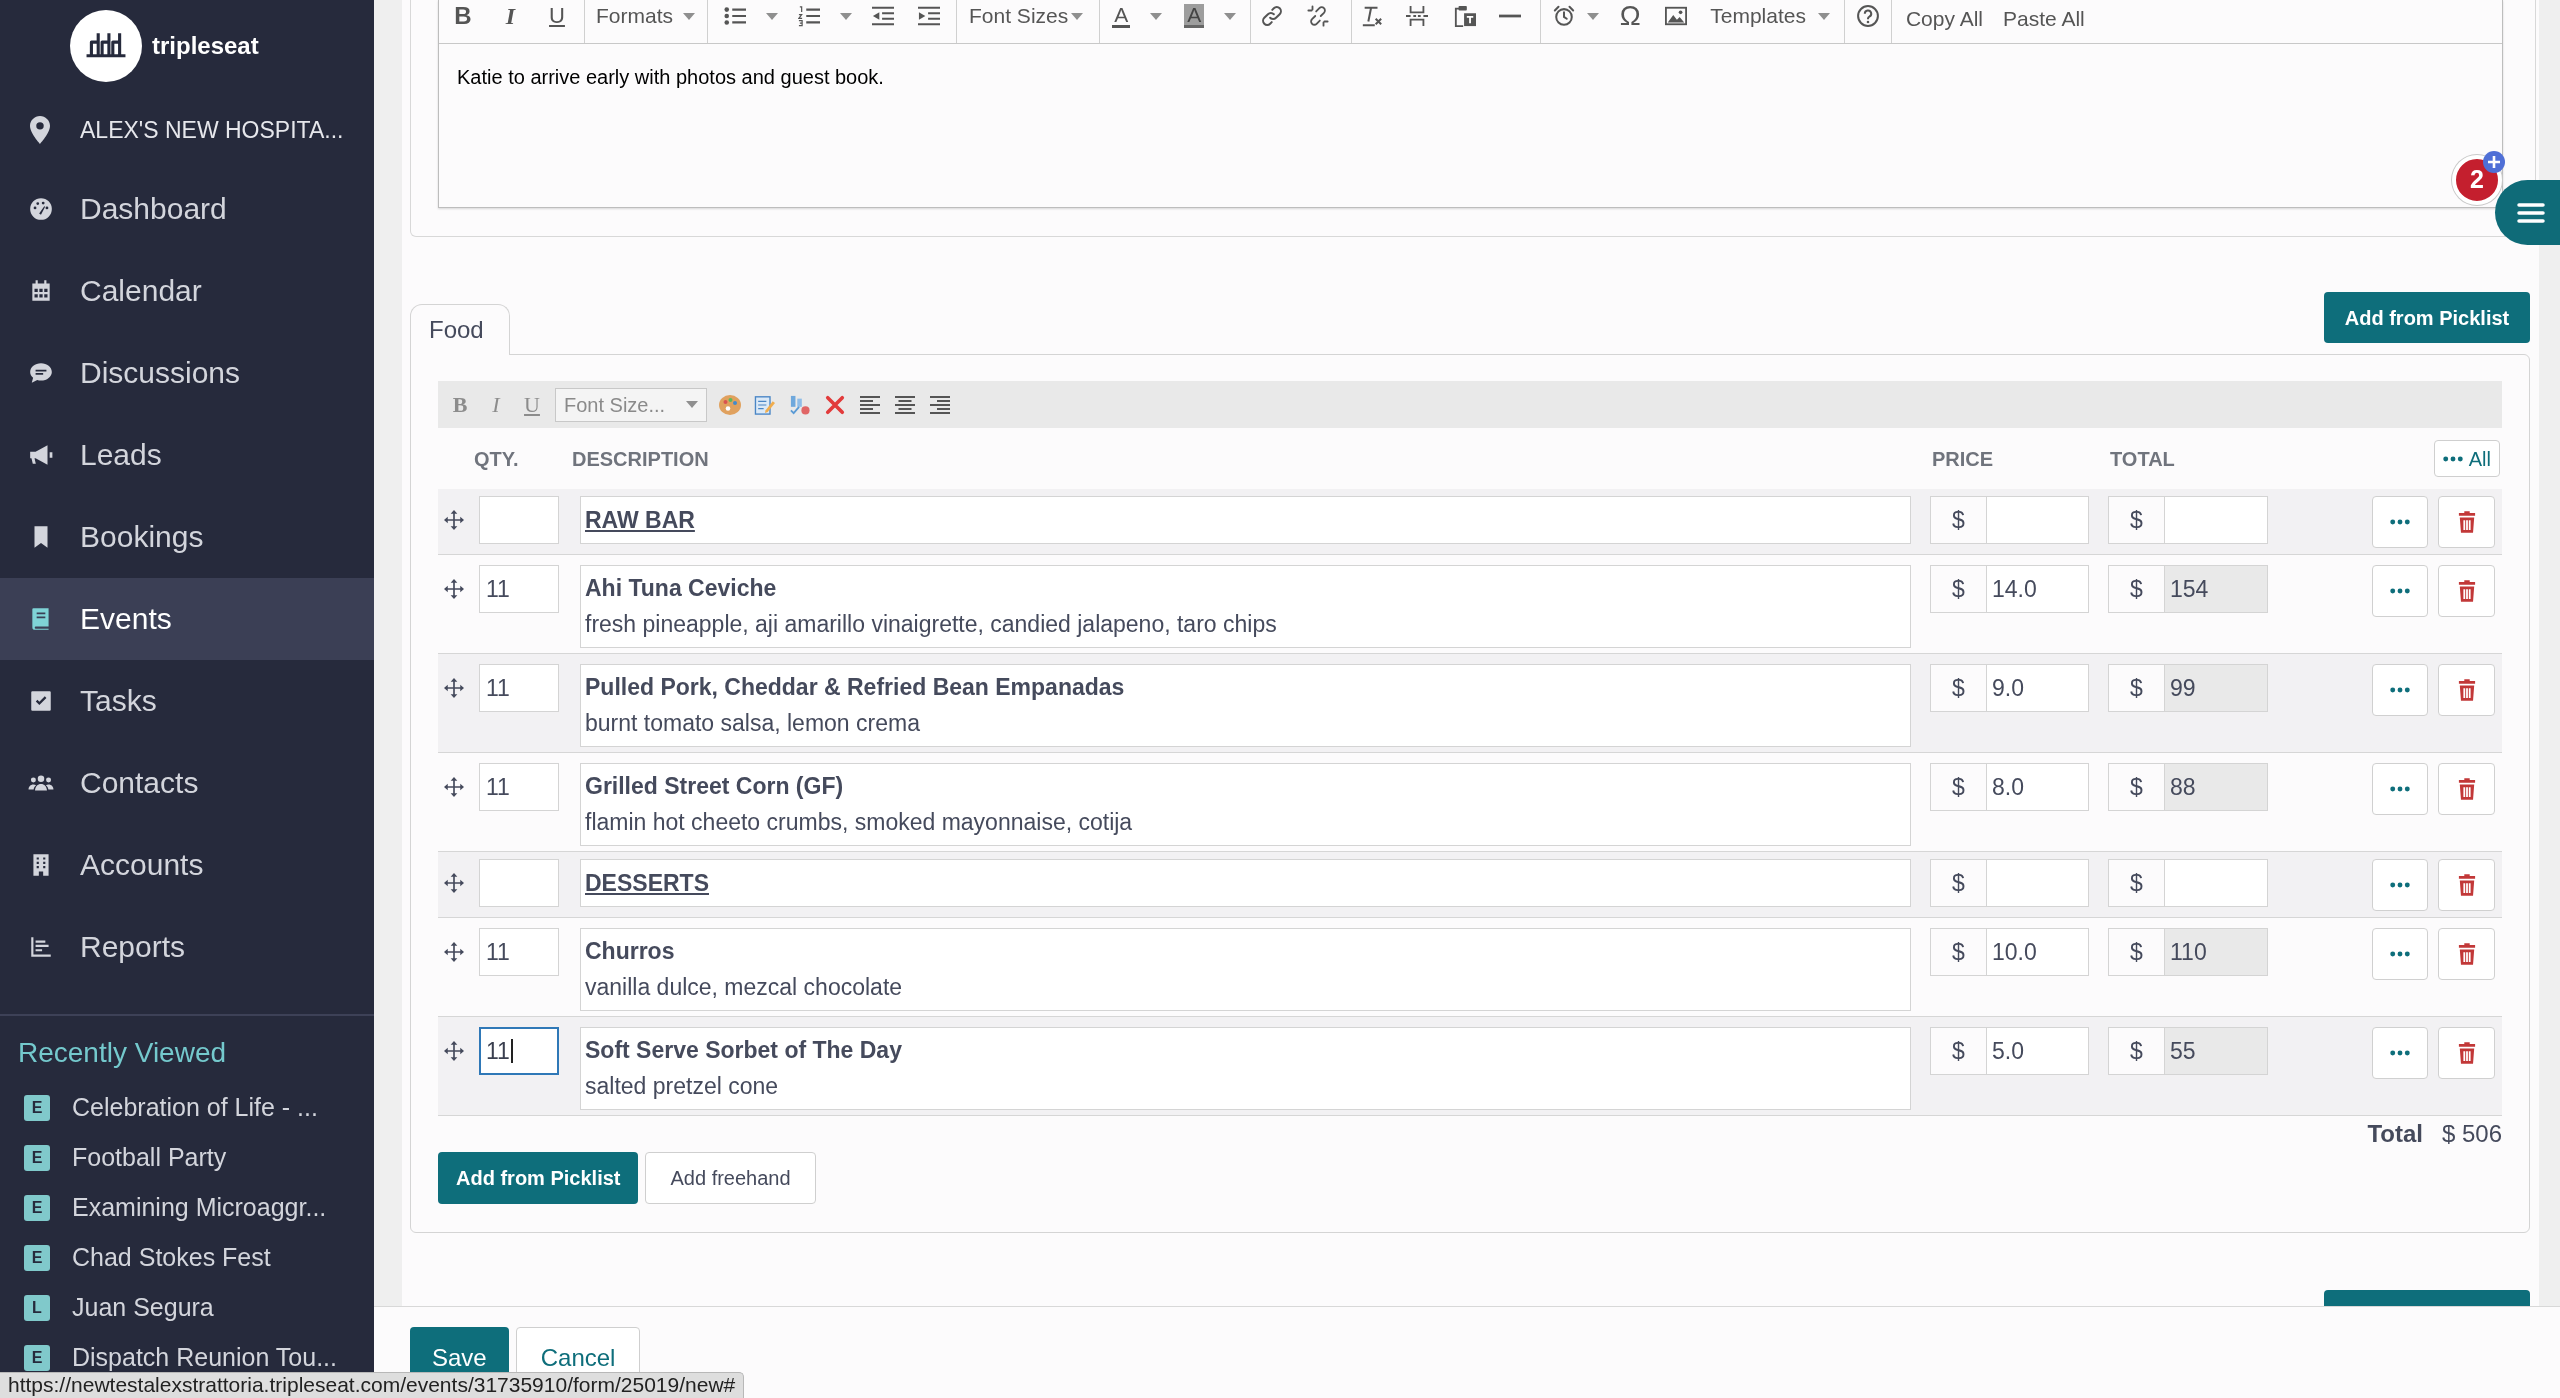 Image resolution: width=2560 pixels, height=1398 pixels. I want to click on nav-item: Accounts, so click(187, 865).